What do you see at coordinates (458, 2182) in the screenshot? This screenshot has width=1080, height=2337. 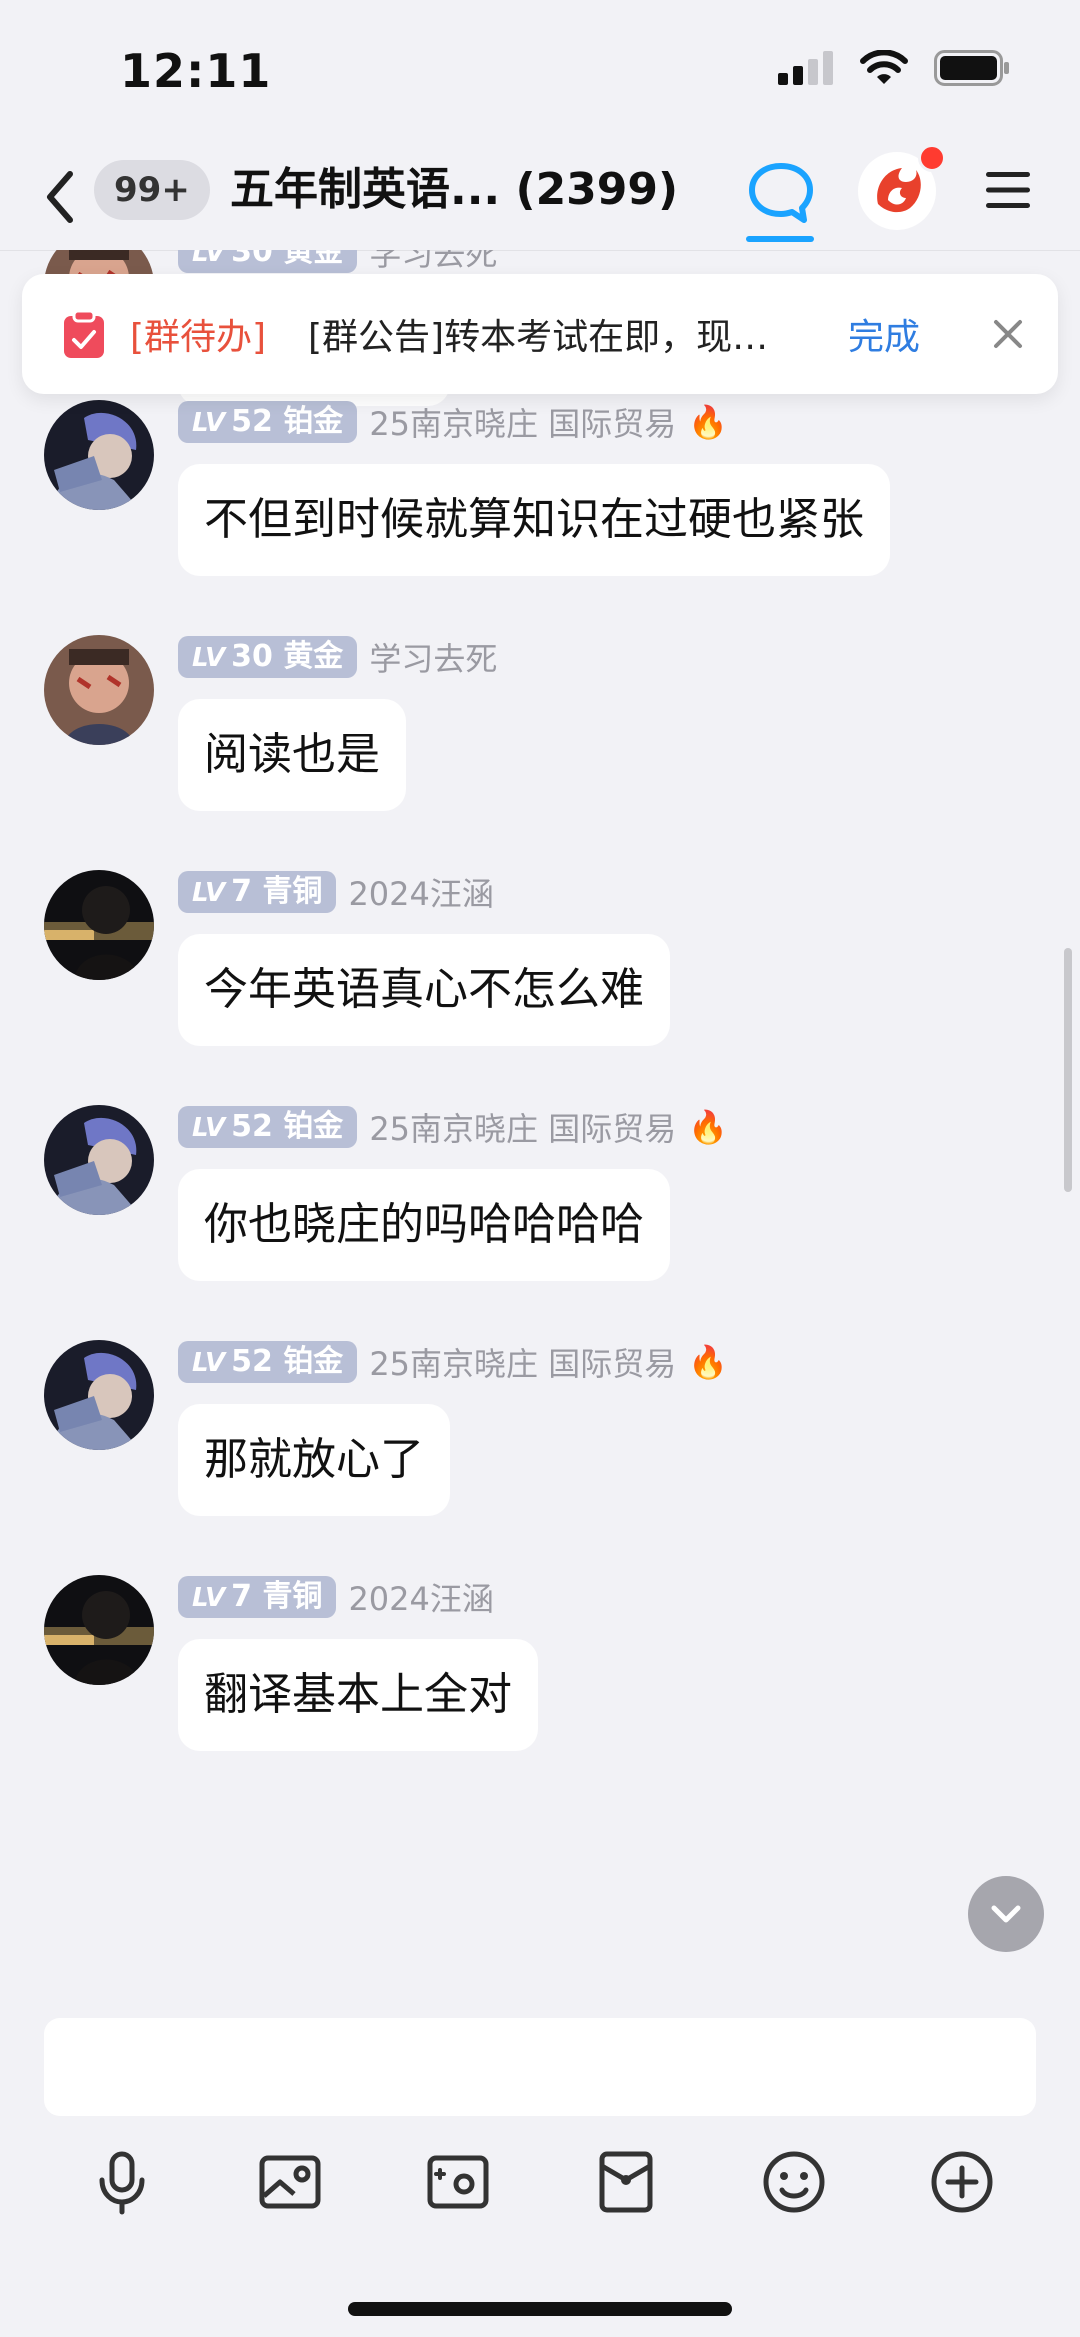 I see `camera-icon` at bounding box center [458, 2182].